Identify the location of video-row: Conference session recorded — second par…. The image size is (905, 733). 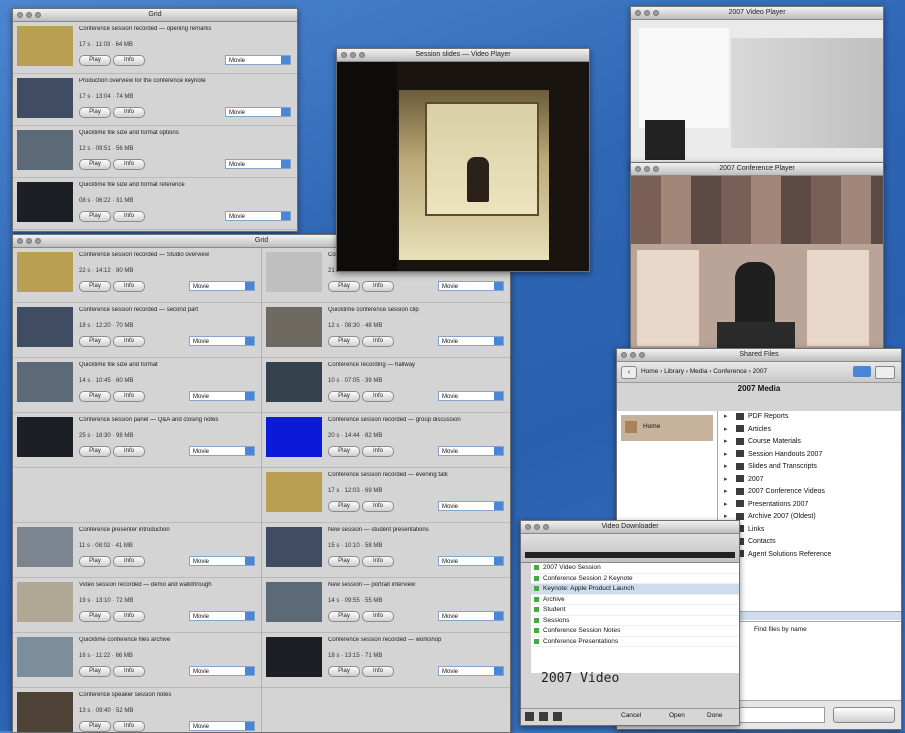
(137, 330).